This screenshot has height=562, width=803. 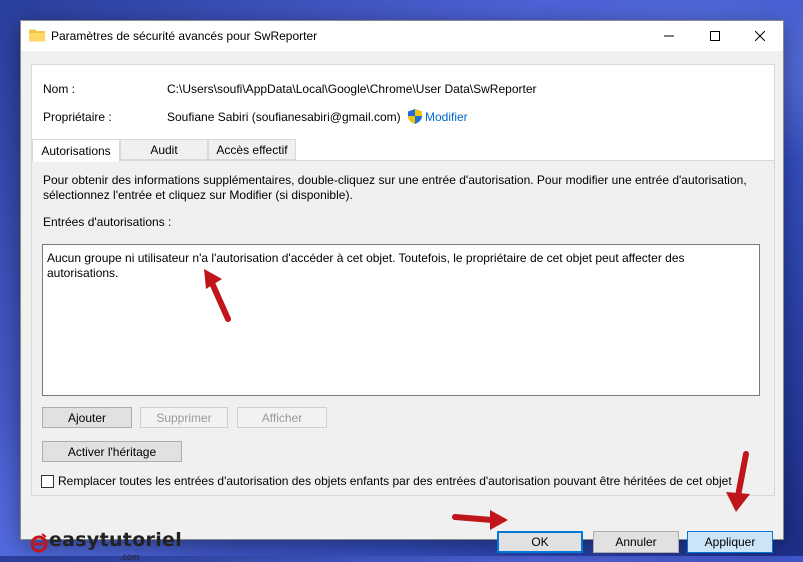 I want to click on minimize-button, so click(x=669, y=36).